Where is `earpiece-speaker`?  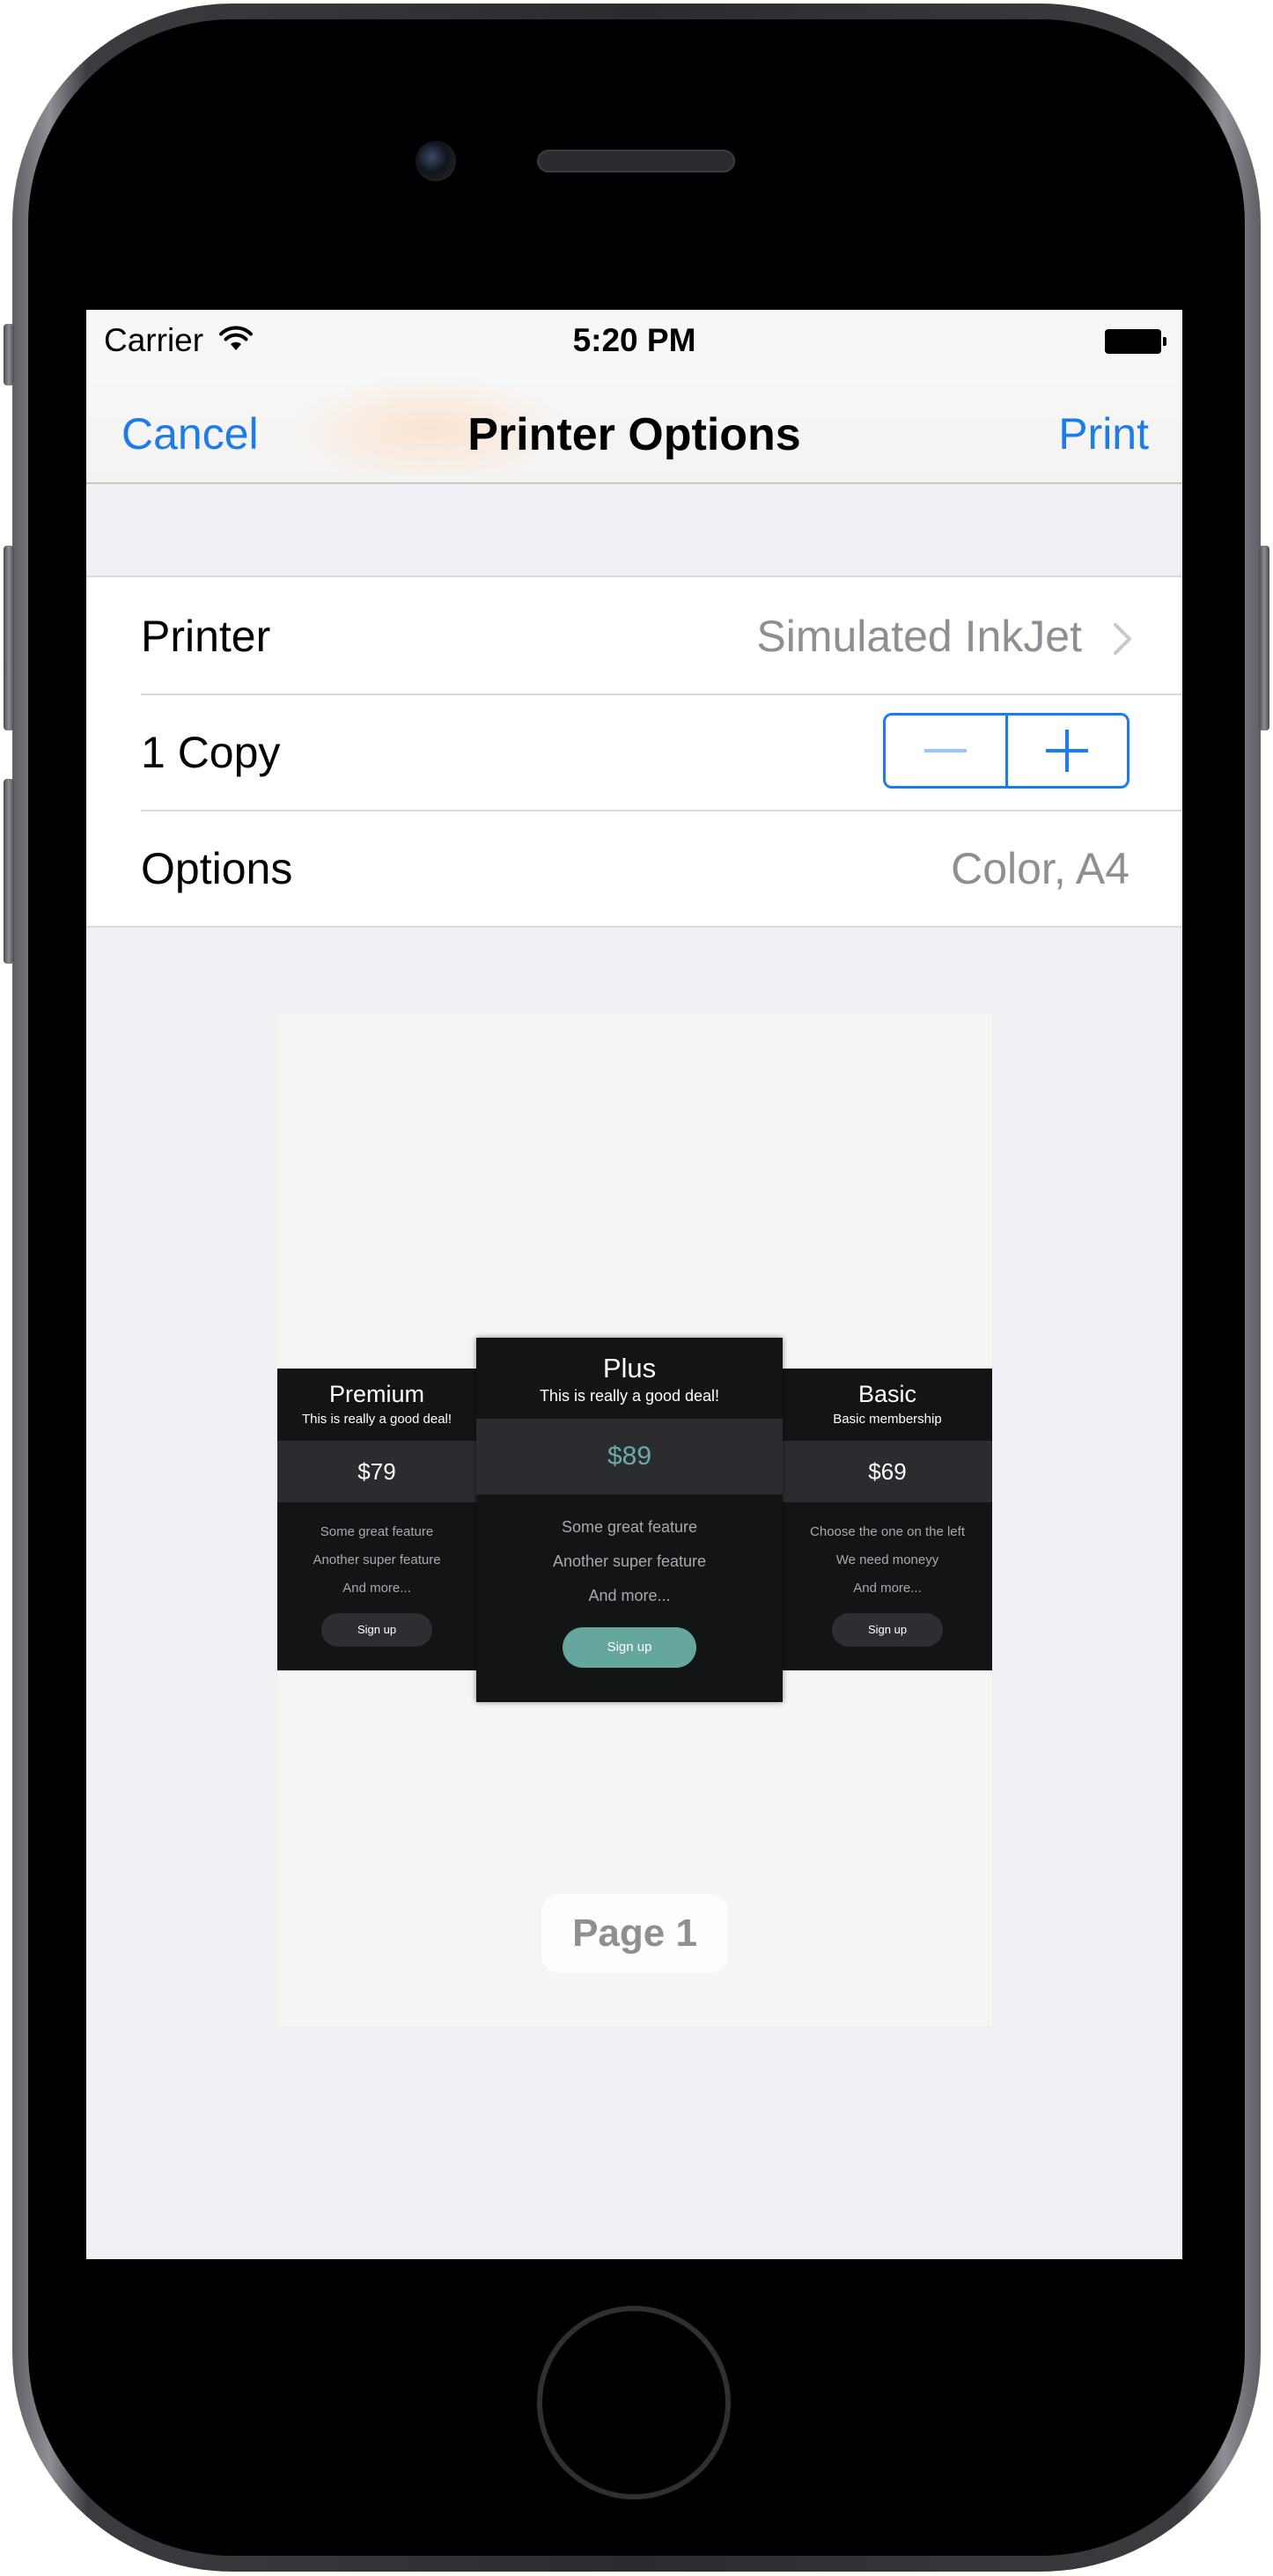
earpiece-speaker is located at coordinates (636, 161).